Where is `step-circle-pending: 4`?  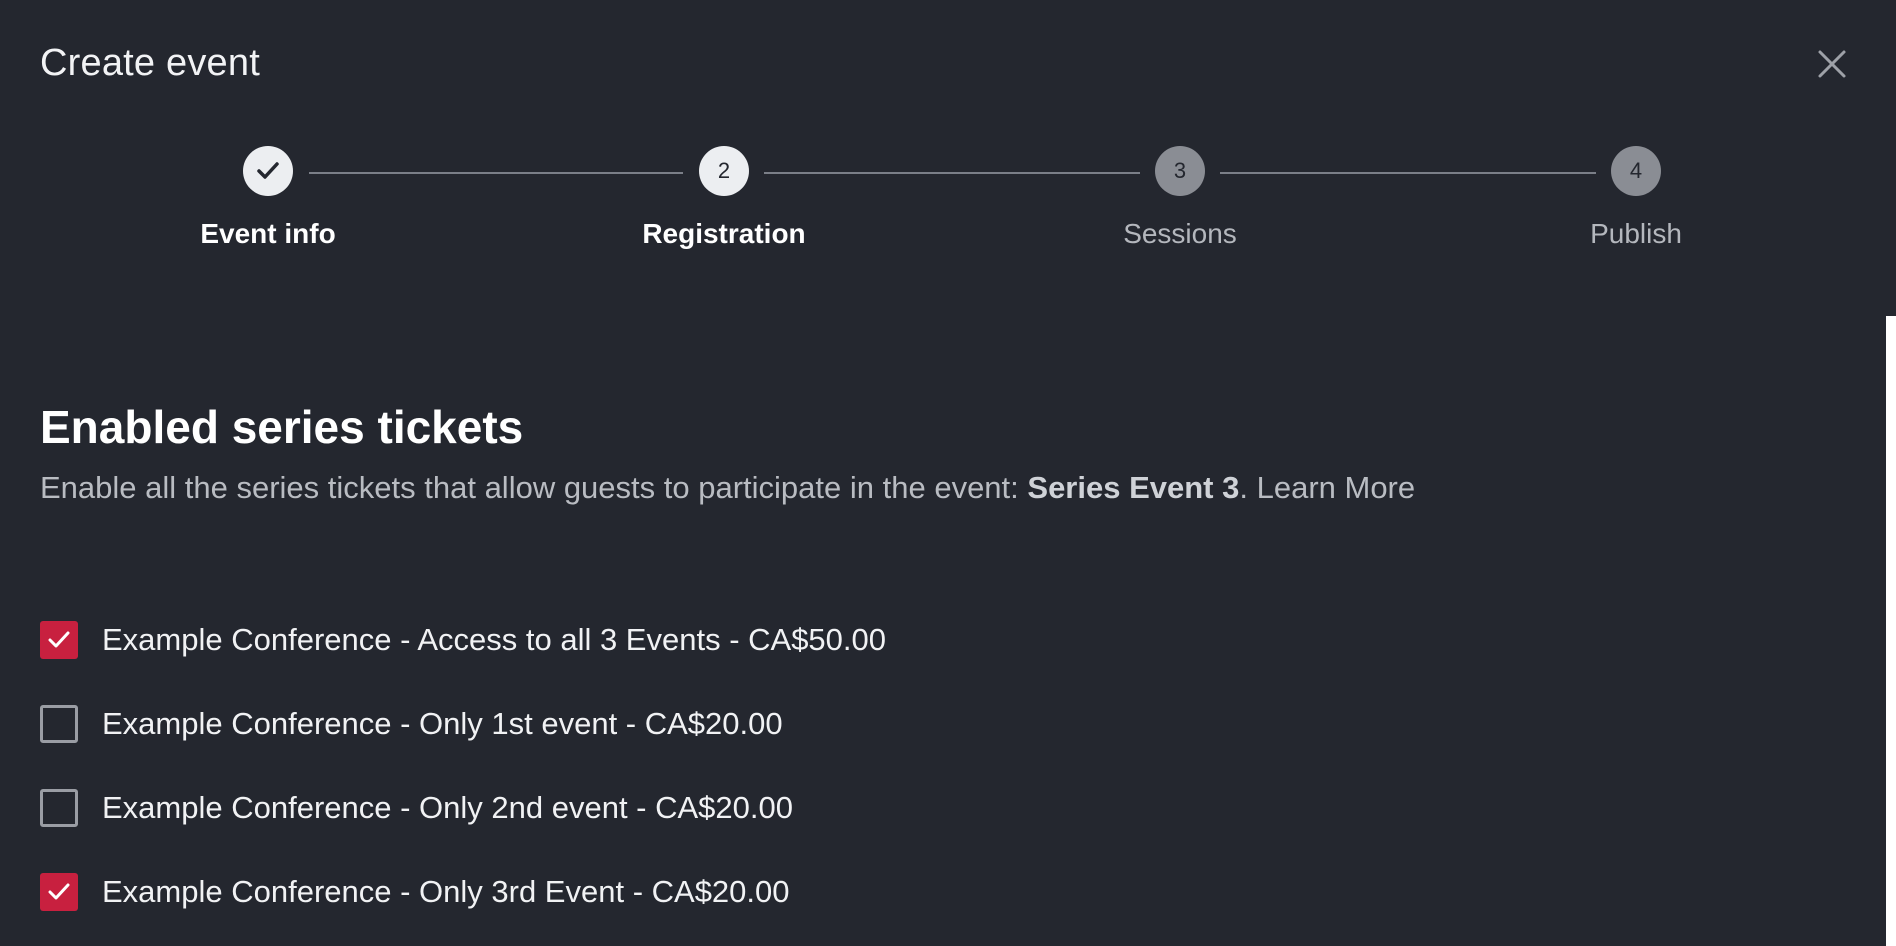 step-circle-pending: 4 is located at coordinates (1636, 171).